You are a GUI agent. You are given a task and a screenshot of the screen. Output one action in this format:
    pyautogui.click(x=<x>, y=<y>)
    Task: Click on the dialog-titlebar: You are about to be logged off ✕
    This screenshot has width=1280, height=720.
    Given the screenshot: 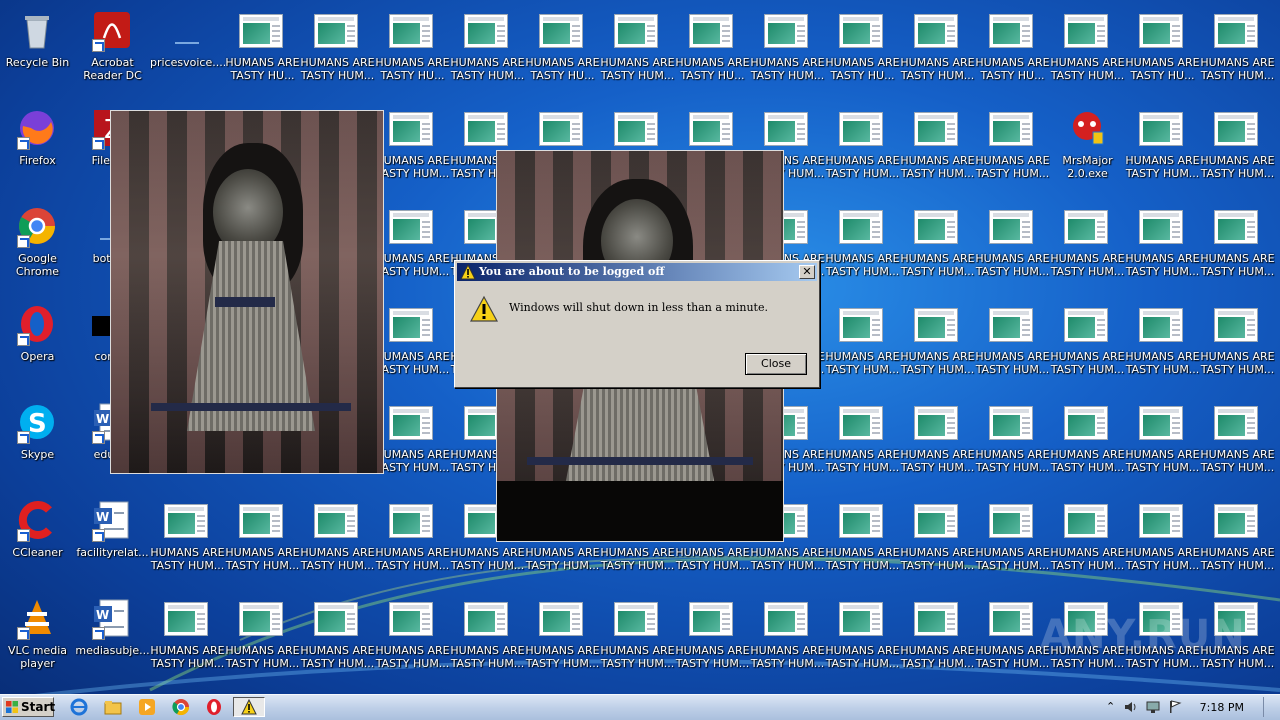 What is the action you would take?
    pyautogui.click(x=637, y=272)
    